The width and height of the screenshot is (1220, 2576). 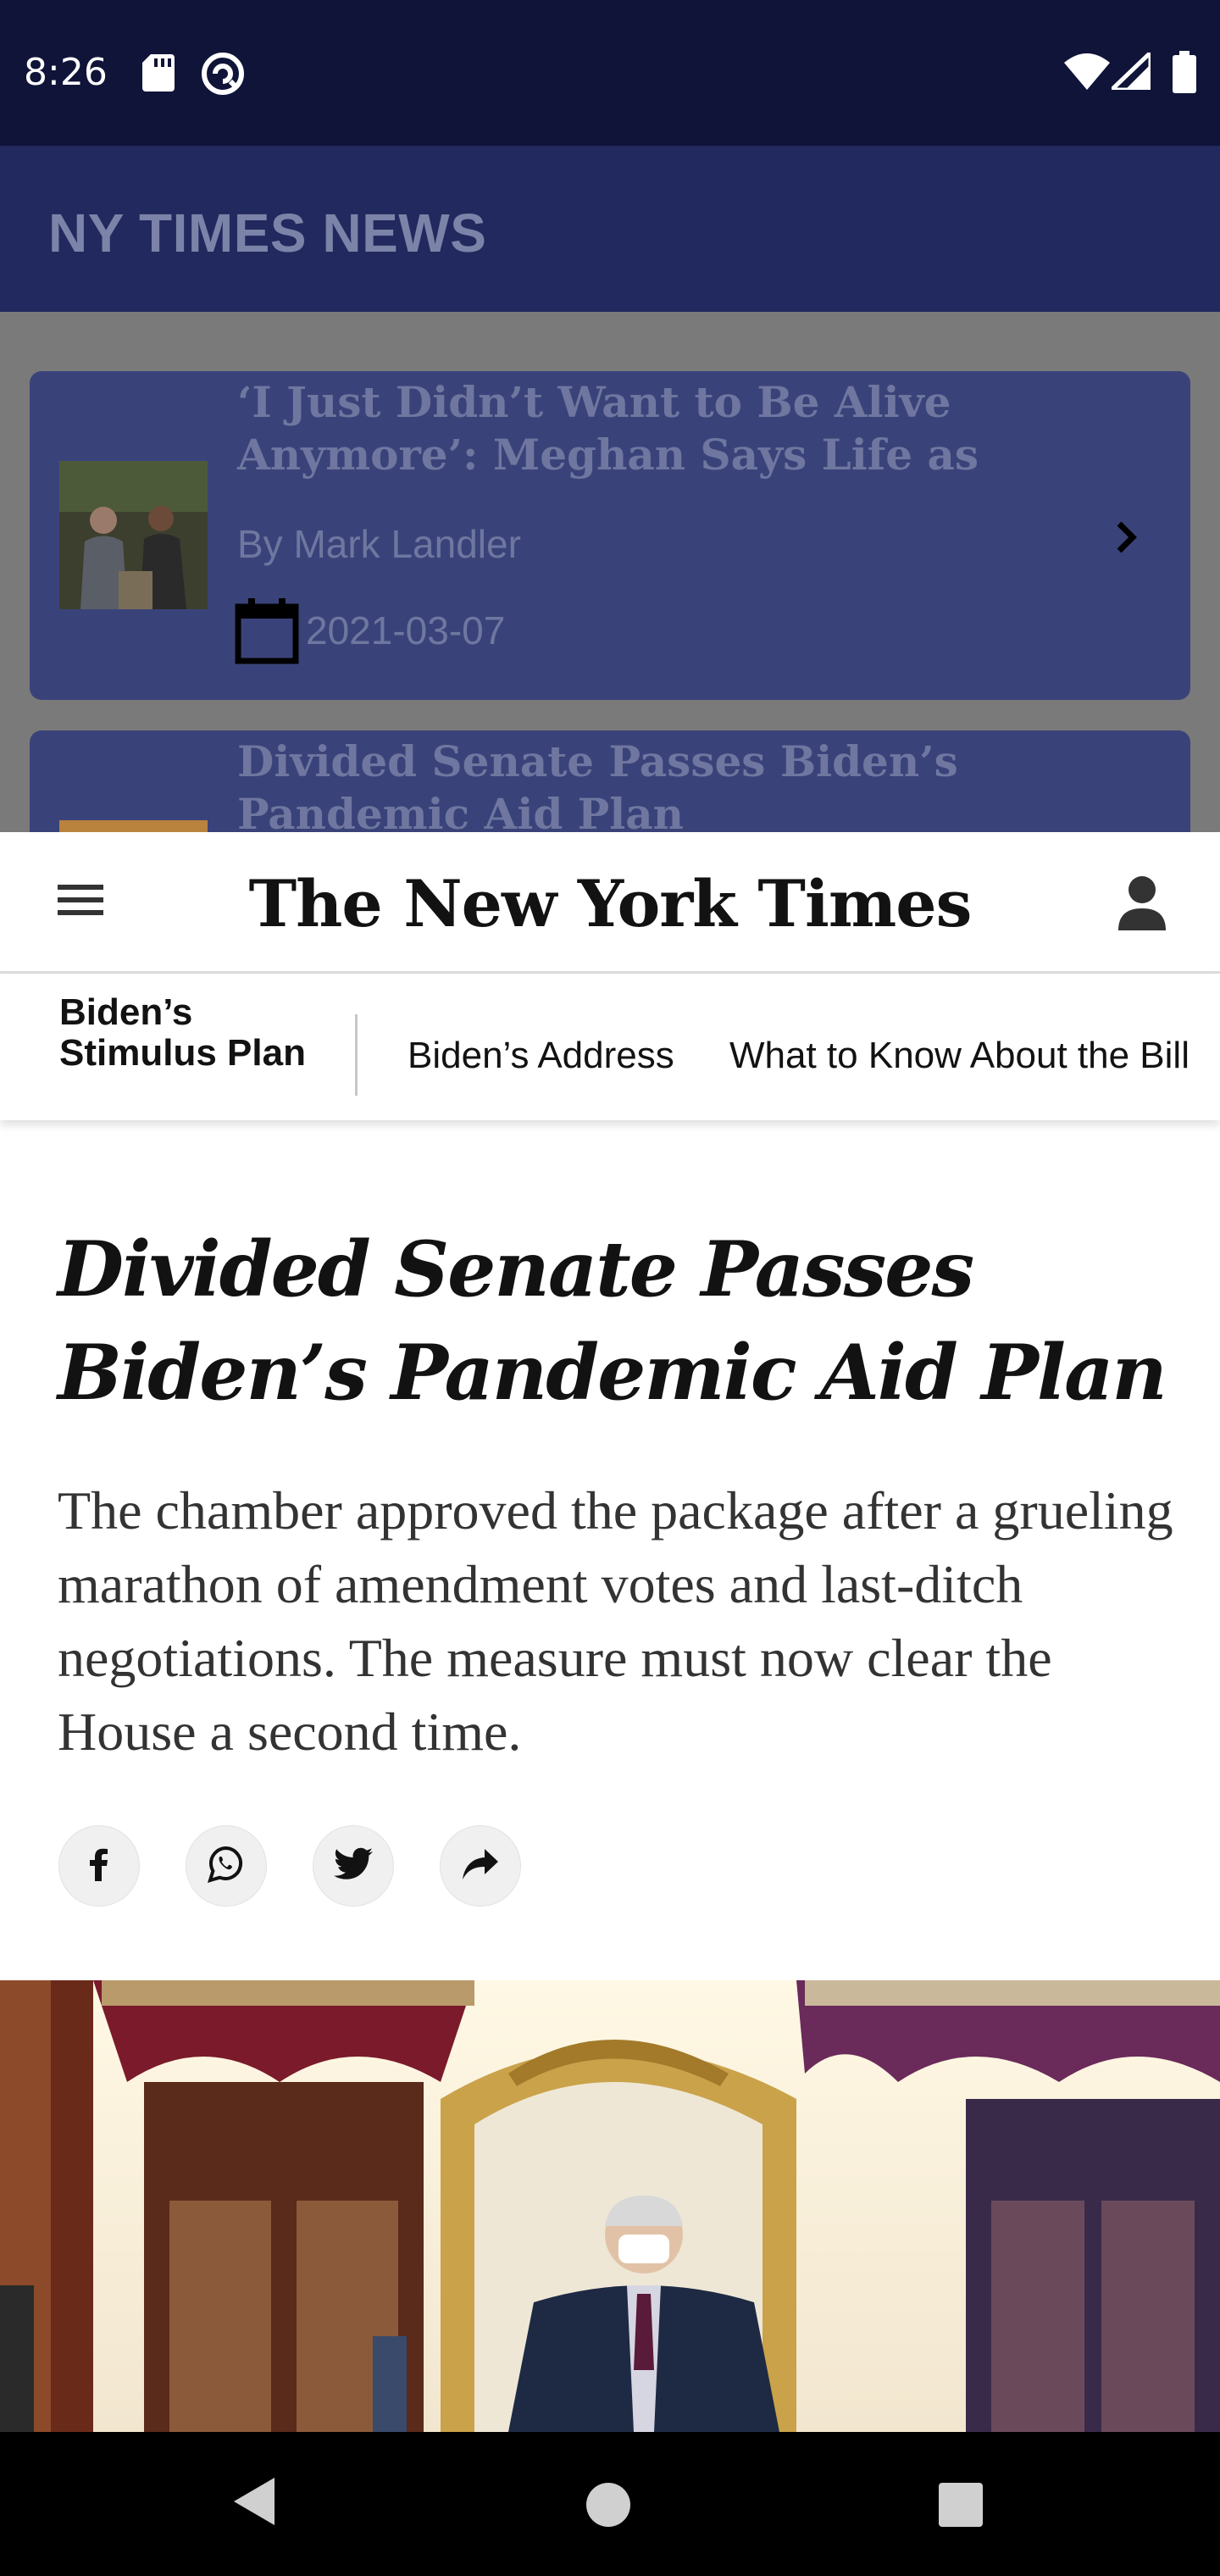 I want to click on twitter-icon, so click(x=353, y=1866).